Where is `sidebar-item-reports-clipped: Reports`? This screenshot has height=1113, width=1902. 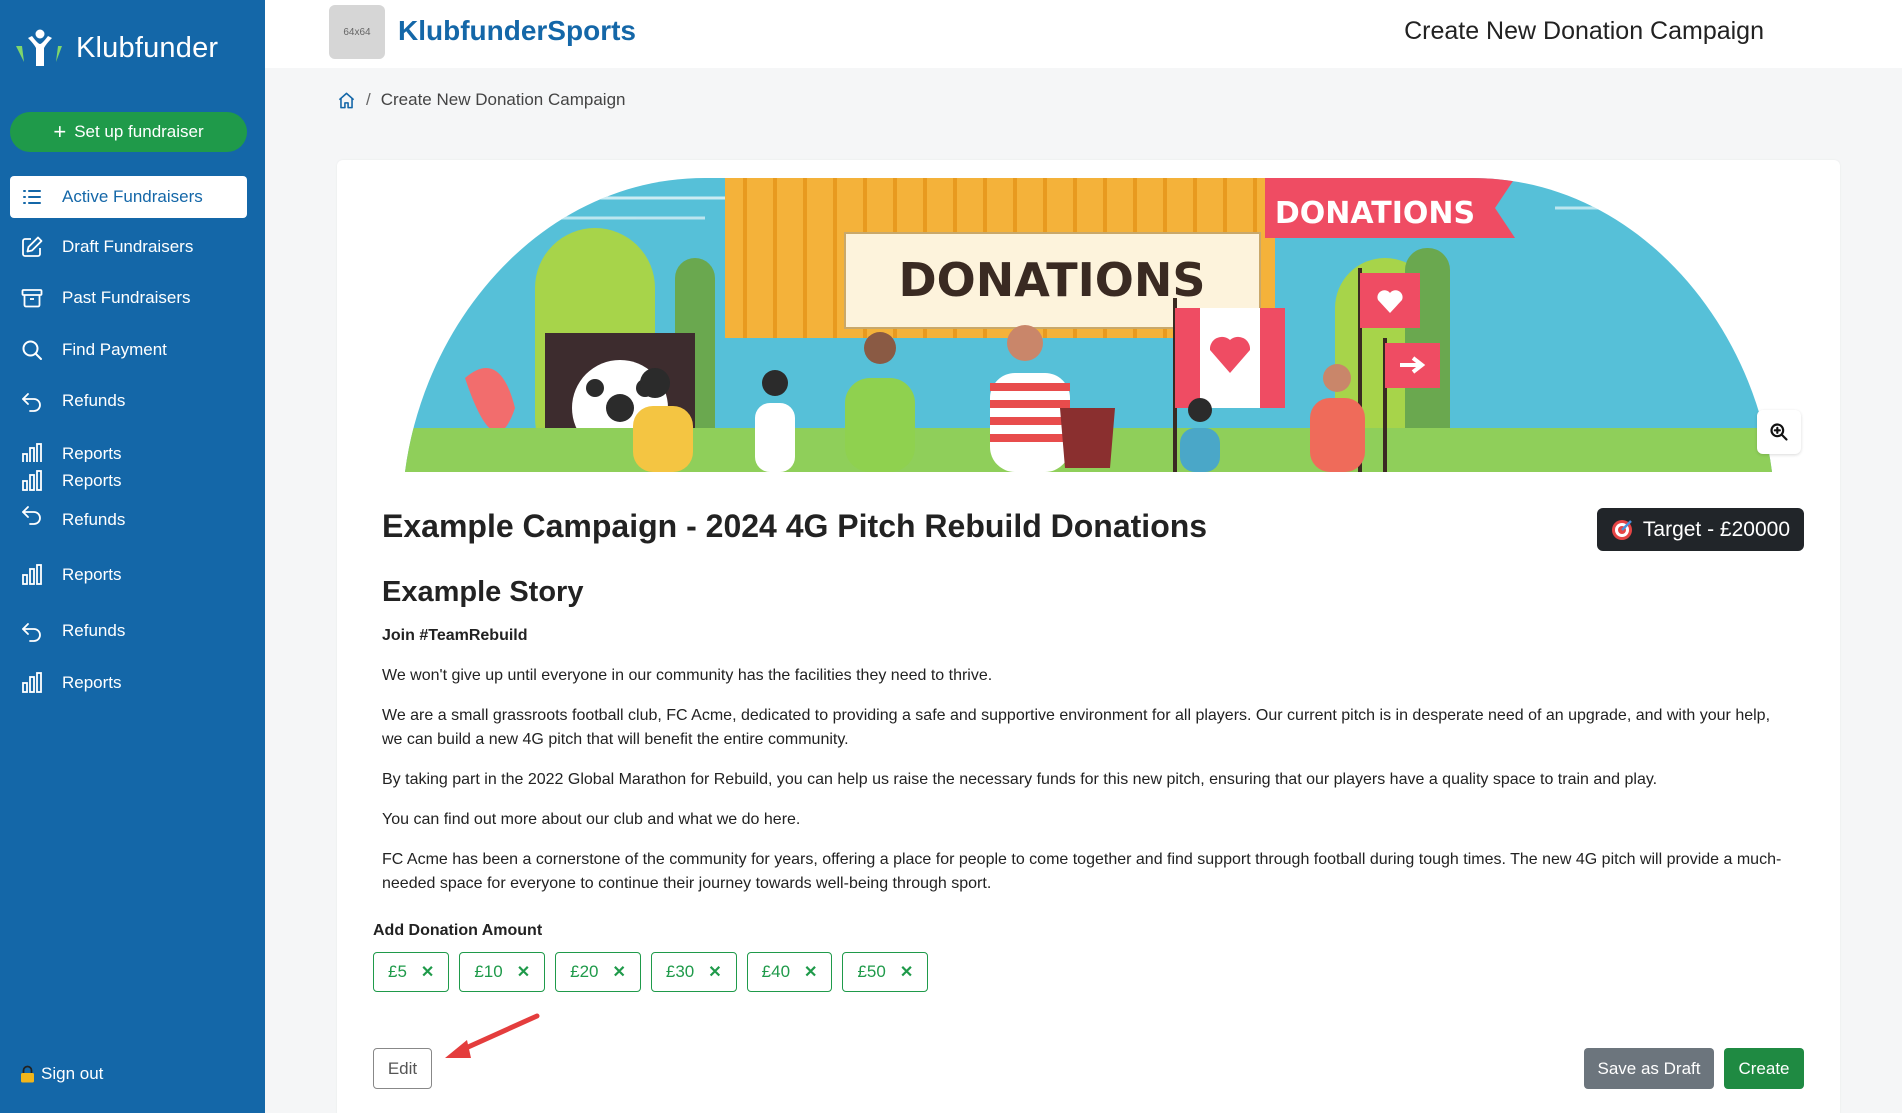
sidebar-item-reports-clipped: Reports is located at coordinates (128, 452).